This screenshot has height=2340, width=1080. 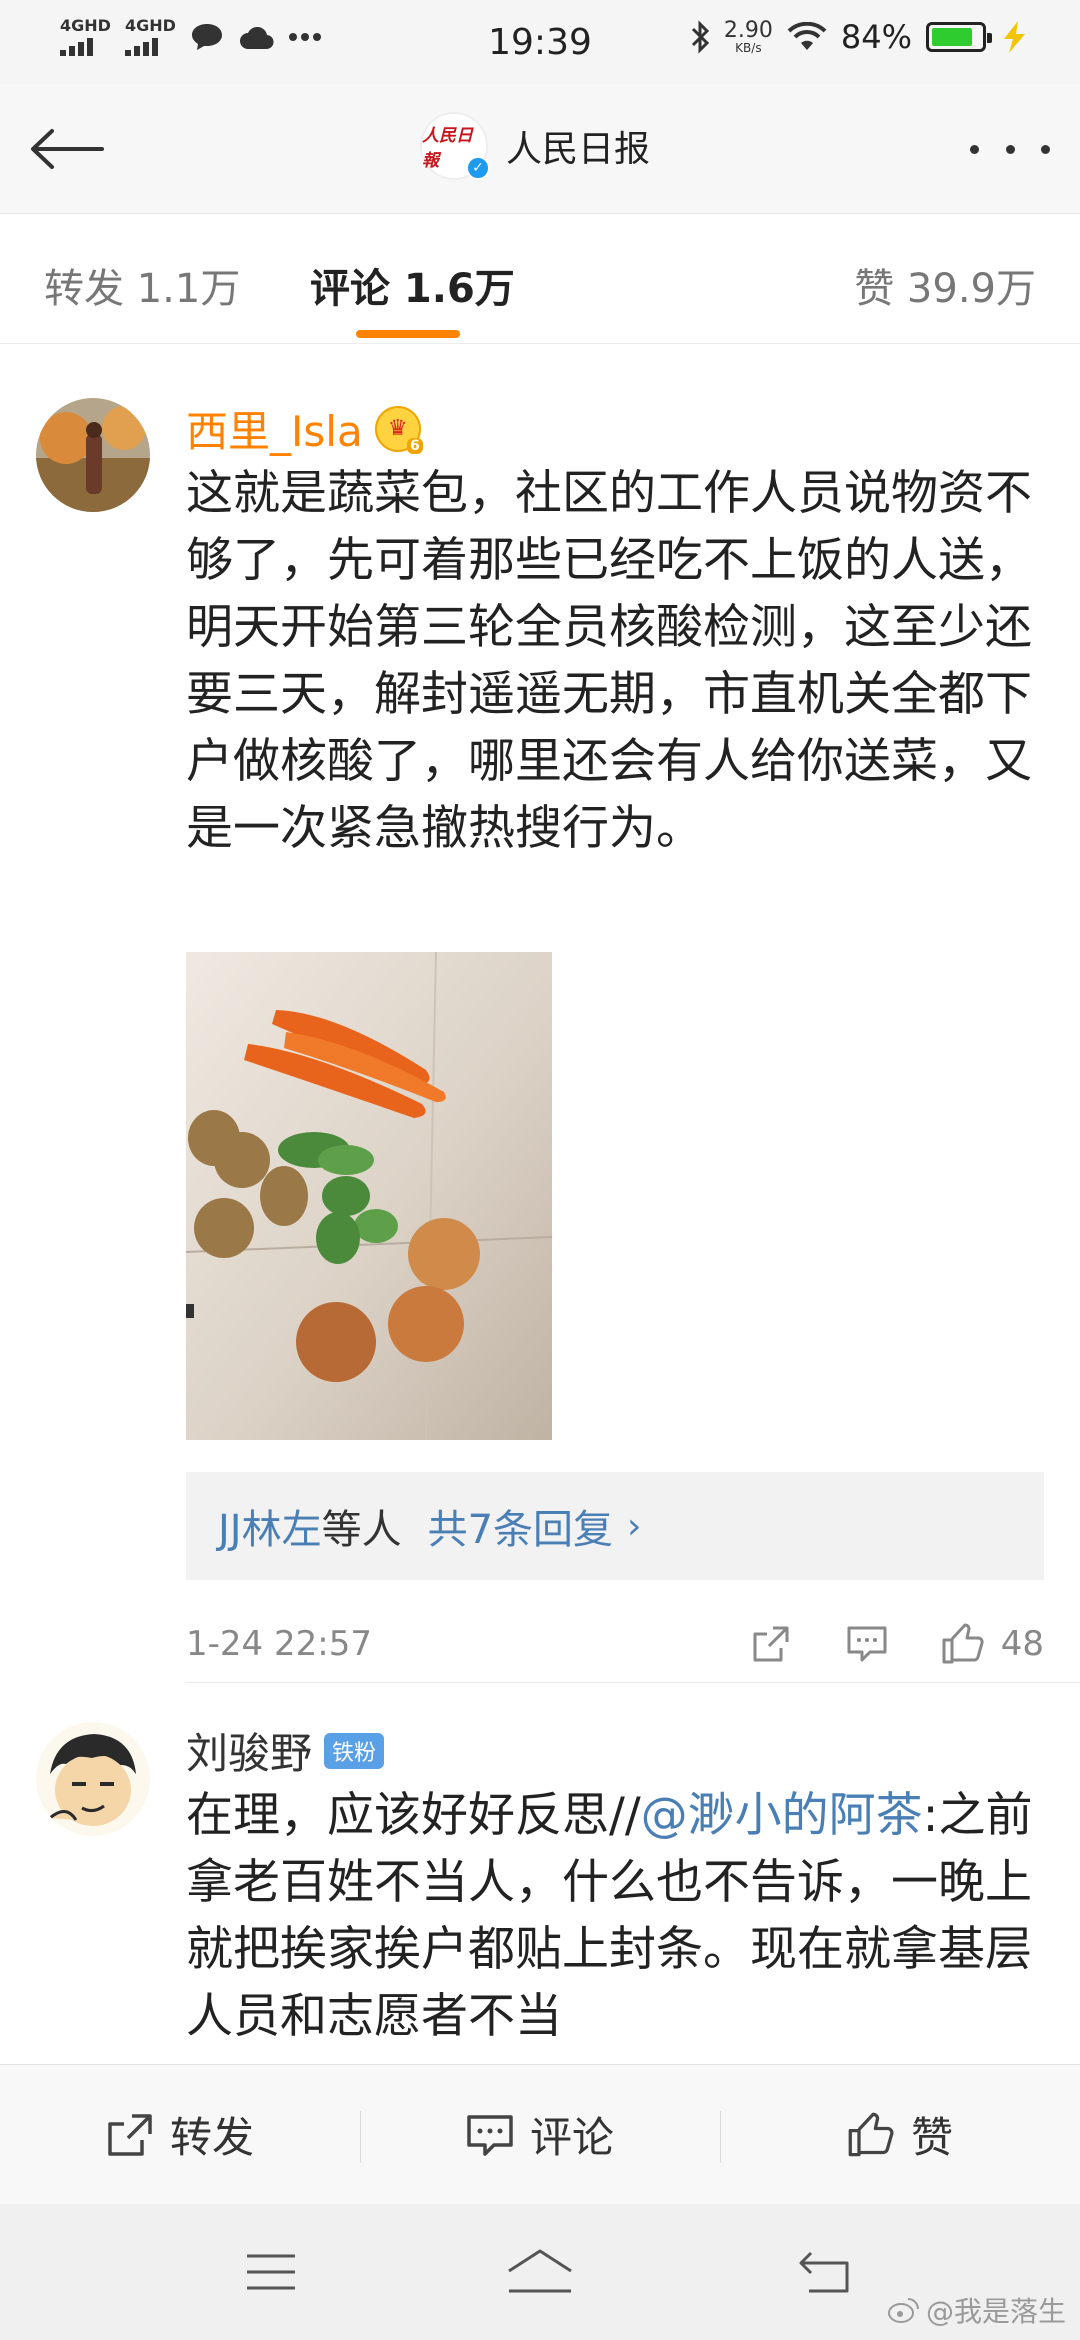 What do you see at coordinates (807, 36) in the screenshot?
I see `wifi-icon` at bounding box center [807, 36].